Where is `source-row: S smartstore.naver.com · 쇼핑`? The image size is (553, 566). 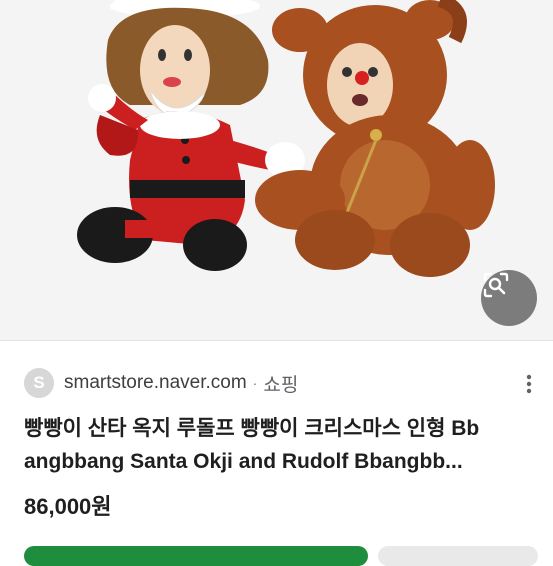
source-row: S smartstore.naver.com · 쇼핑 is located at coordinates (161, 383).